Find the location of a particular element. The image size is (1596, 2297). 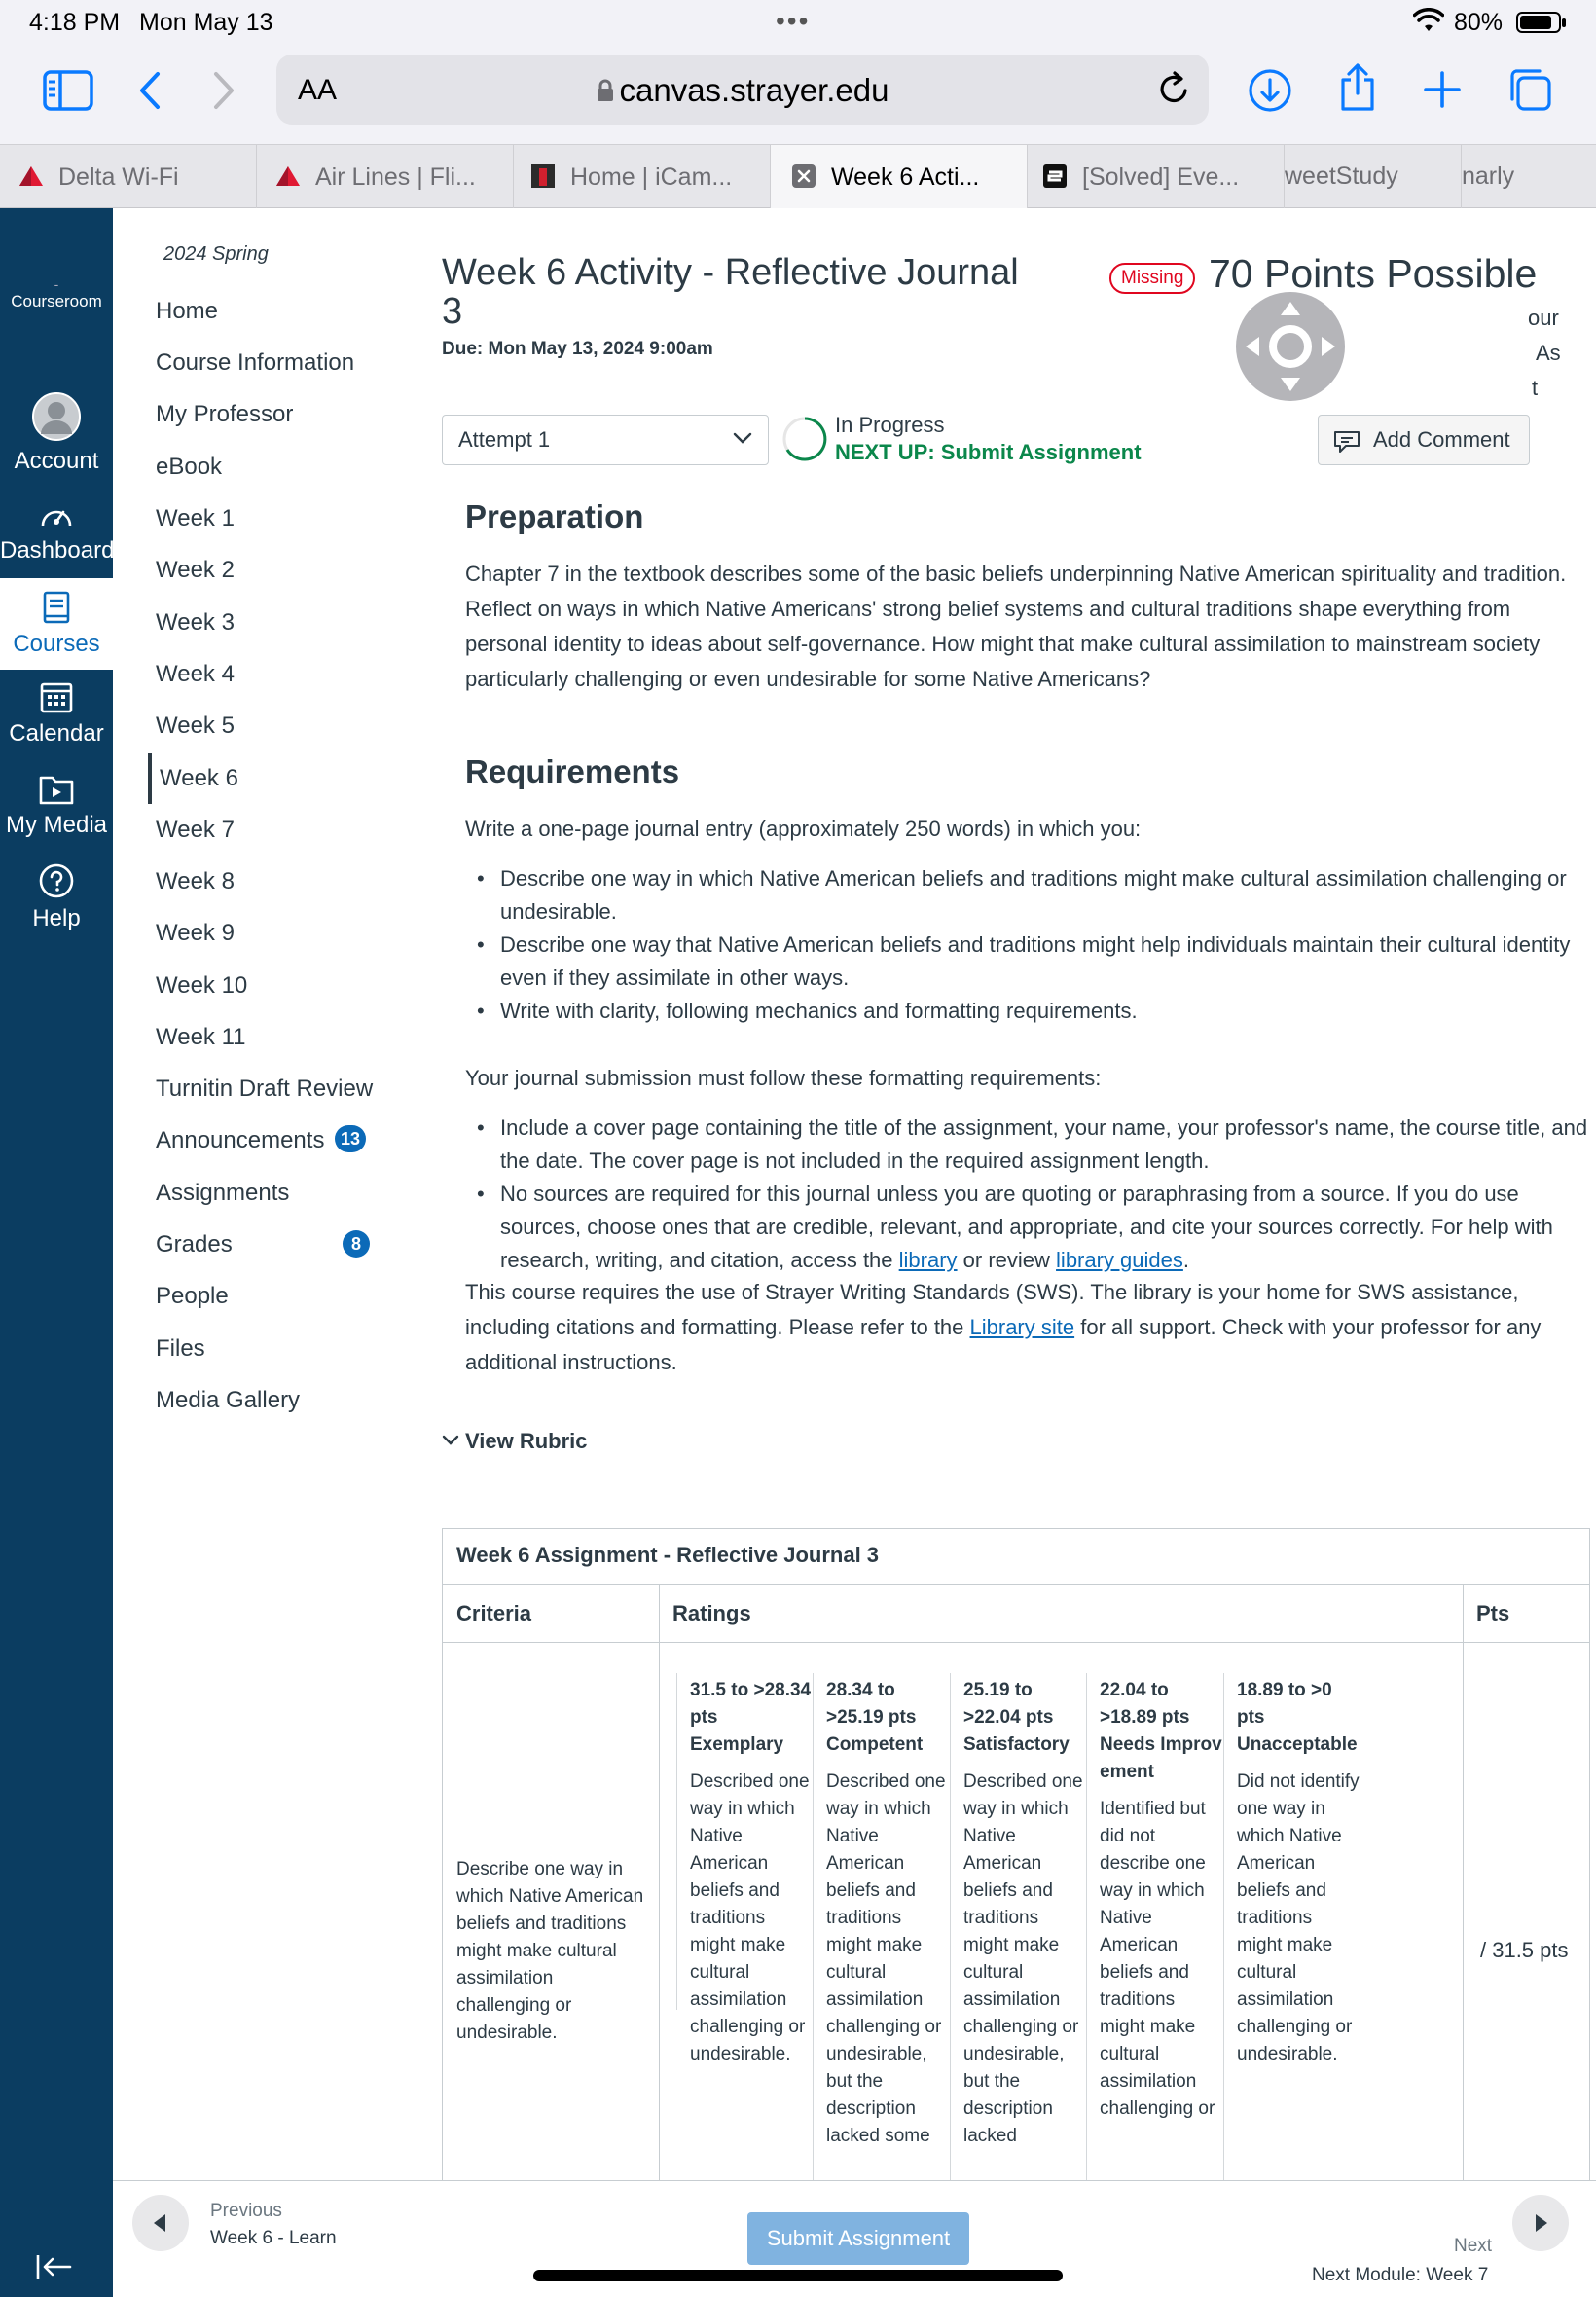

previous-button is located at coordinates (160, 2223).